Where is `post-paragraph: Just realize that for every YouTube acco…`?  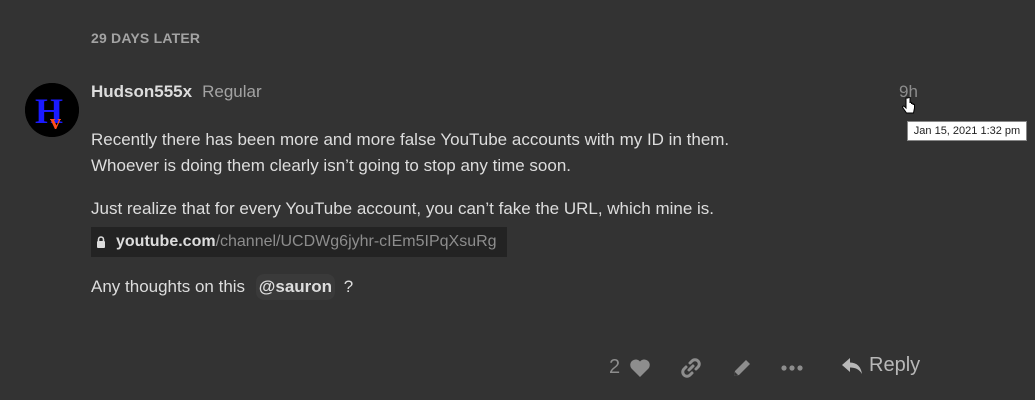 post-paragraph: Just realize that for every YouTube acco… is located at coordinates (403, 208).